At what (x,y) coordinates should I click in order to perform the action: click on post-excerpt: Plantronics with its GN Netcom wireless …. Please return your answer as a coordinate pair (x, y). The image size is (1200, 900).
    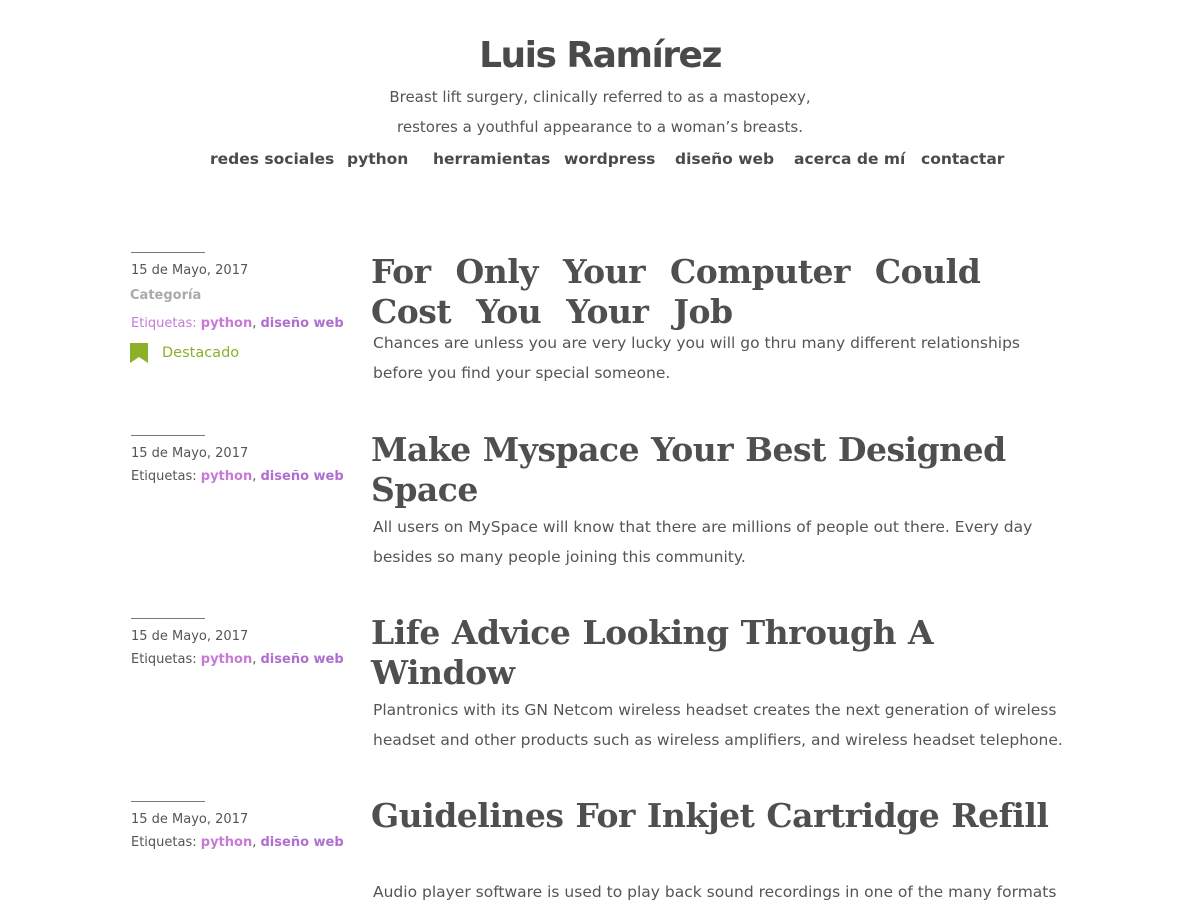
    Looking at the image, I should click on (718, 725).